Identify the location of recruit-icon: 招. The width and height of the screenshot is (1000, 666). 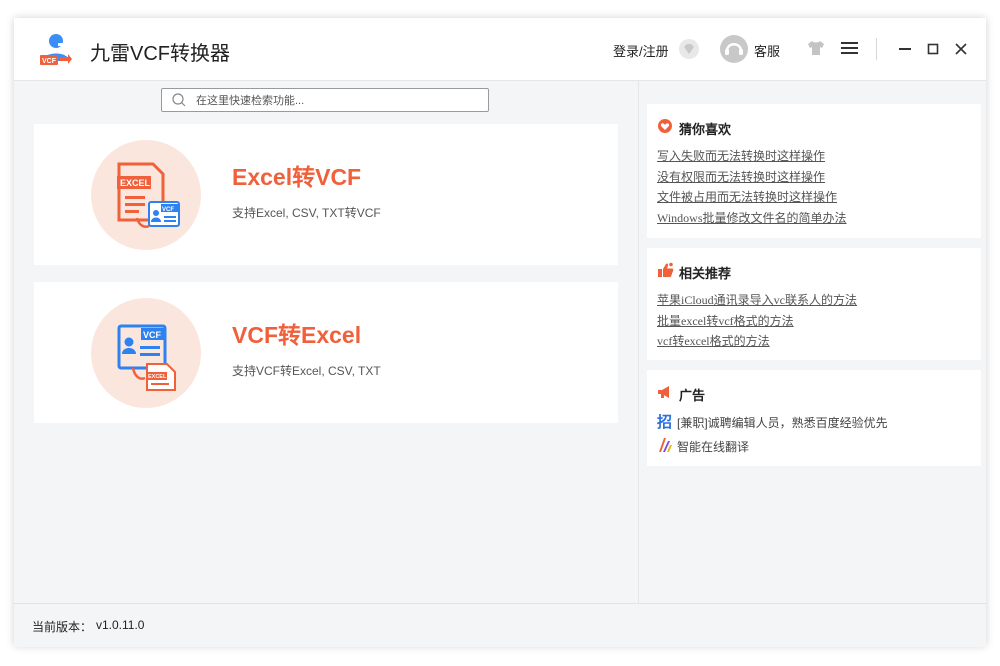
(664, 421).